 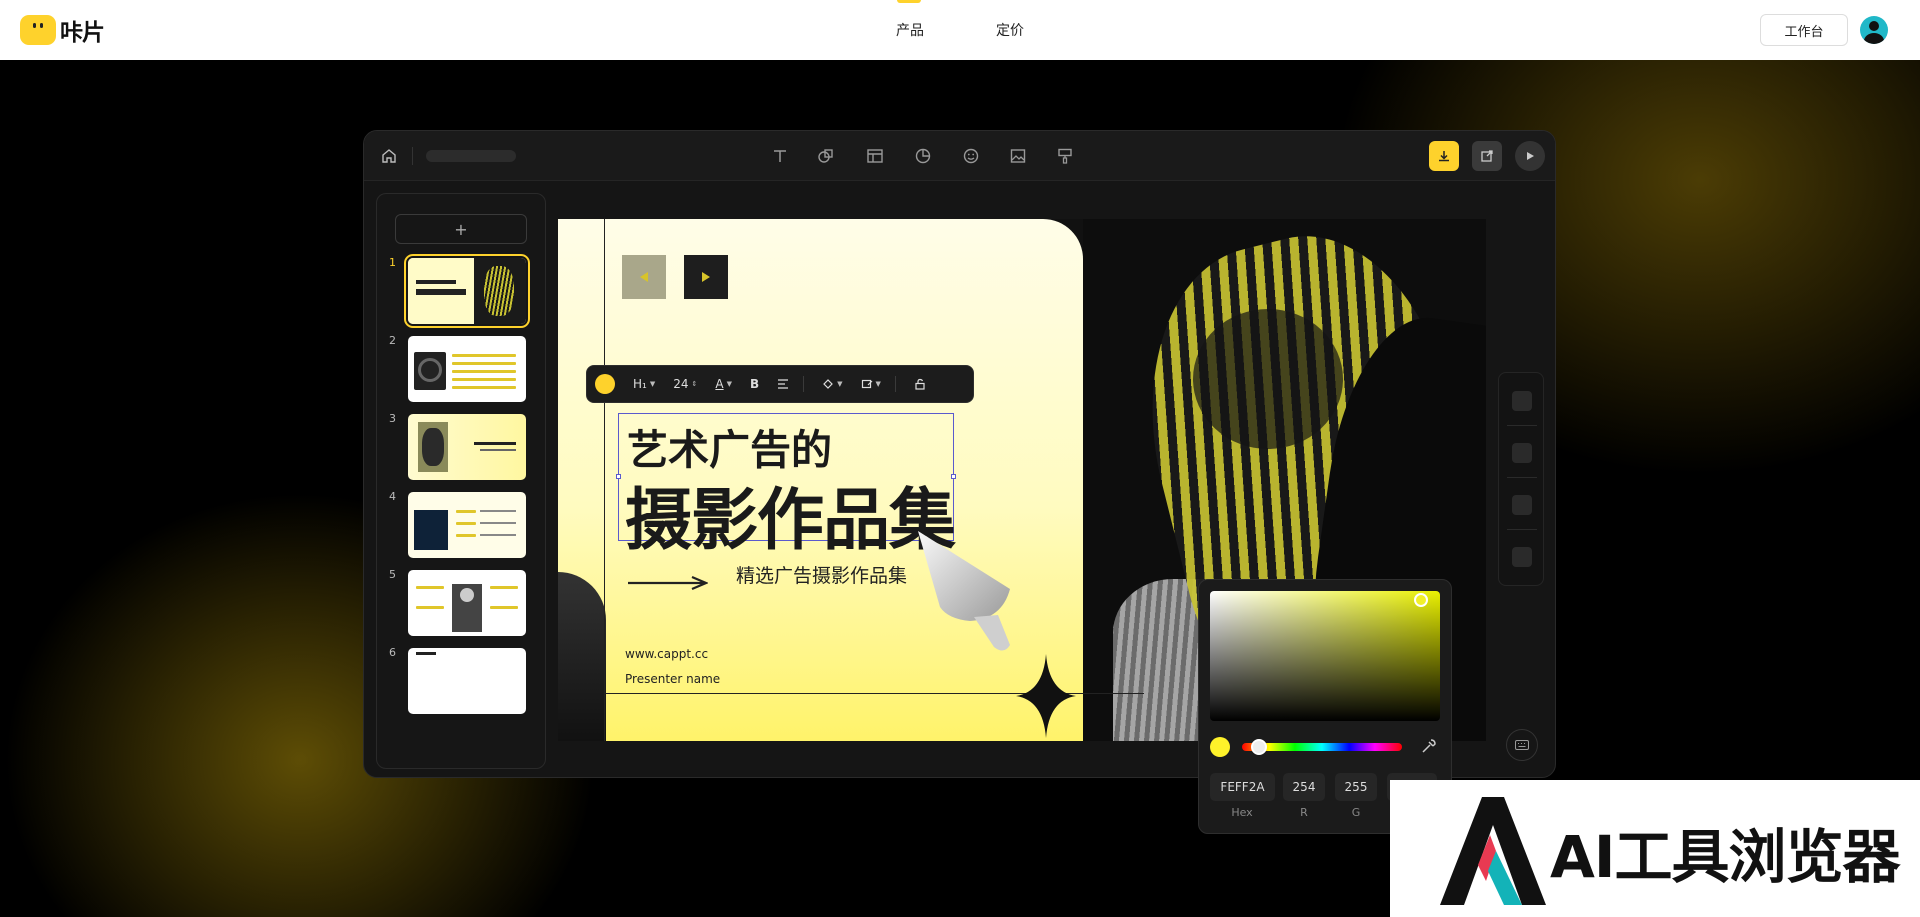 What do you see at coordinates (685, 384) in the screenshot?
I see `font-size-stepper: 24 ⇕` at bounding box center [685, 384].